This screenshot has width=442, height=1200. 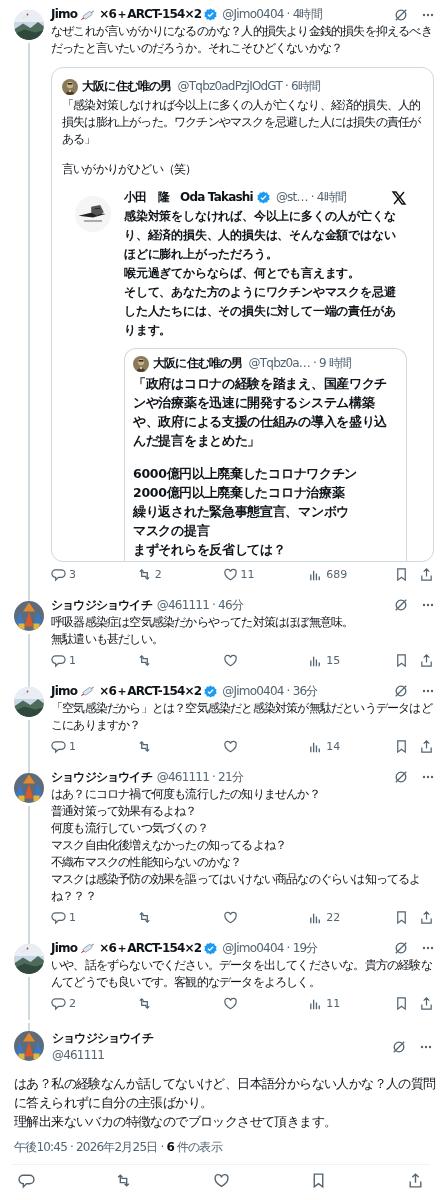 What do you see at coordinates (333, 1004) in the screenshot?
I see `views-count: 11` at bounding box center [333, 1004].